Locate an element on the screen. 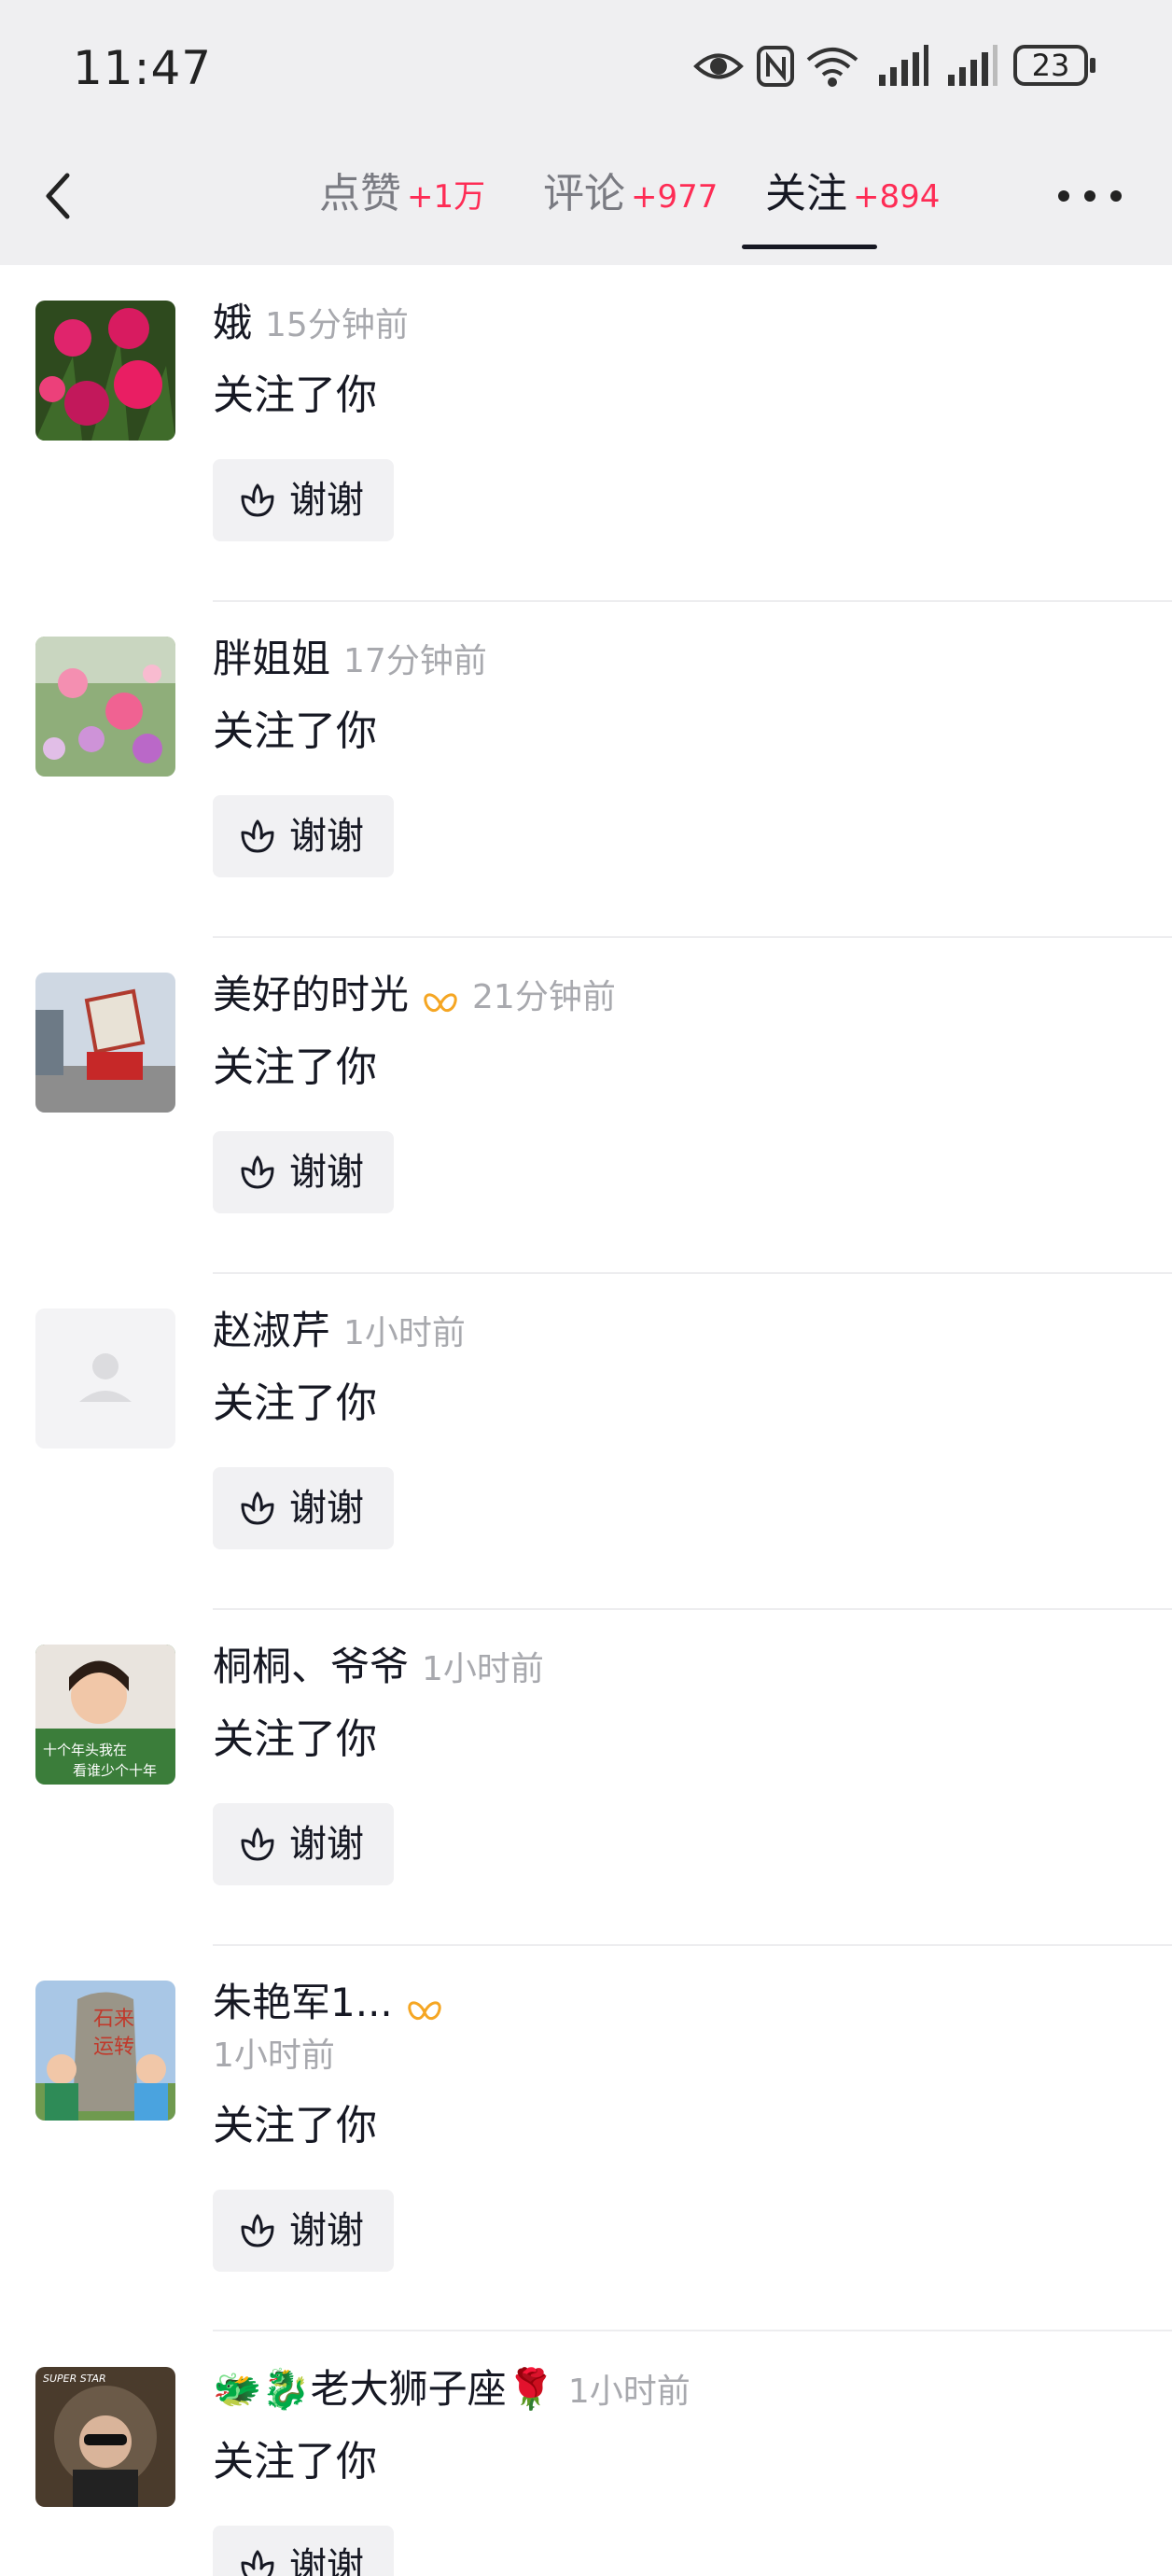 Image resolution: width=1172 pixels, height=2576 pixels. name-row: 娥 15分钟前 is located at coordinates (311, 323).